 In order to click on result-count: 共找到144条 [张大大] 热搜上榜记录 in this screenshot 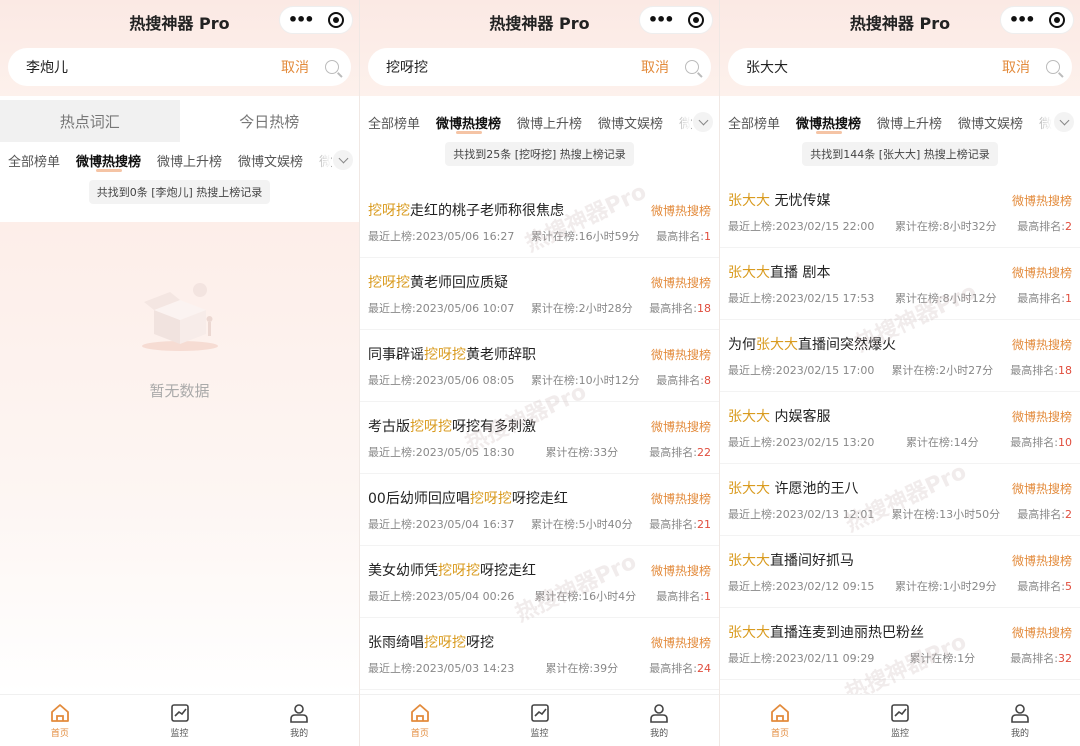, I will do `click(900, 154)`.